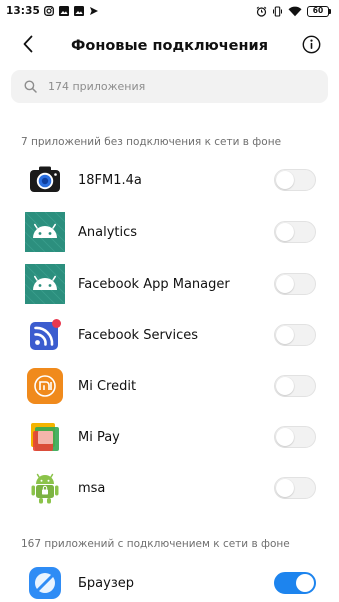  What do you see at coordinates (23, 11) in the screenshot?
I see `status-time: 13:35` at bounding box center [23, 11].